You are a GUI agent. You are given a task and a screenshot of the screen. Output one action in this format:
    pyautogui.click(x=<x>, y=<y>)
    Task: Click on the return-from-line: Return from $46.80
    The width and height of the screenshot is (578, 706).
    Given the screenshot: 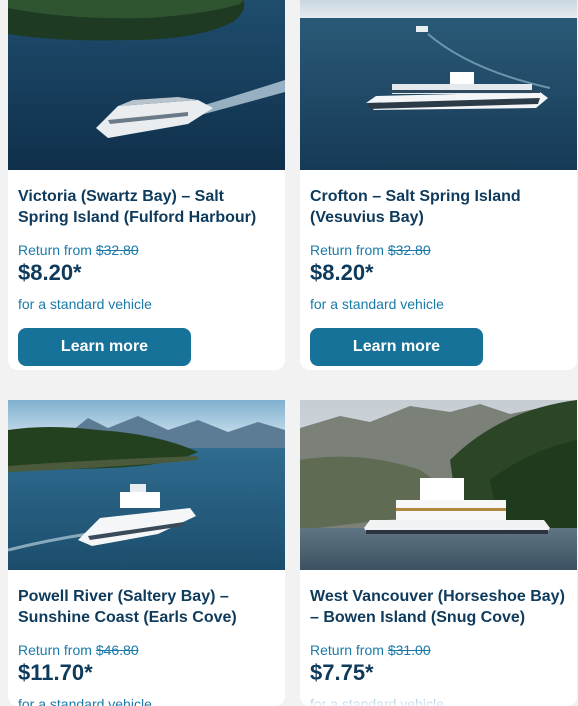 What is the action you would take?
    pyautogui.click(x=146, y=650)
    